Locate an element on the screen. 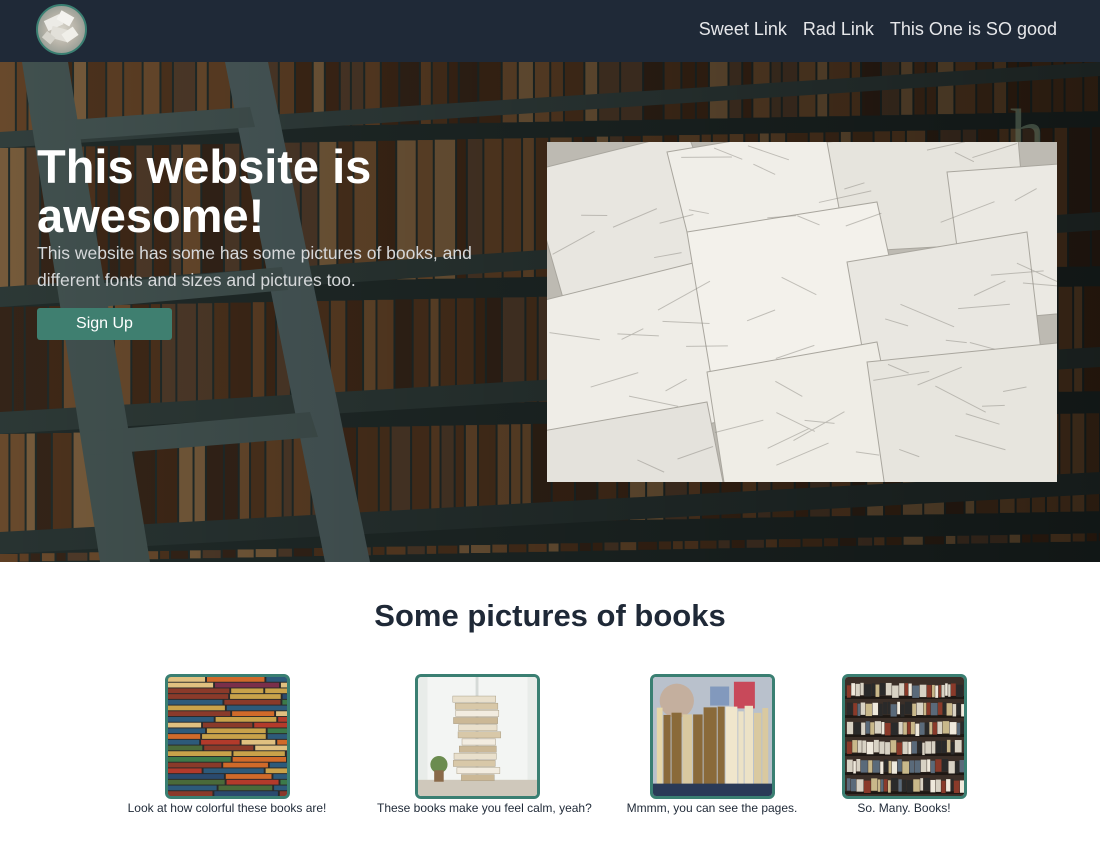 Image resolution: width=1100 pixels, height=850 pixels. gallery-card-colorful: Look at how colorful these books are! is located at coordinates (227, 744).